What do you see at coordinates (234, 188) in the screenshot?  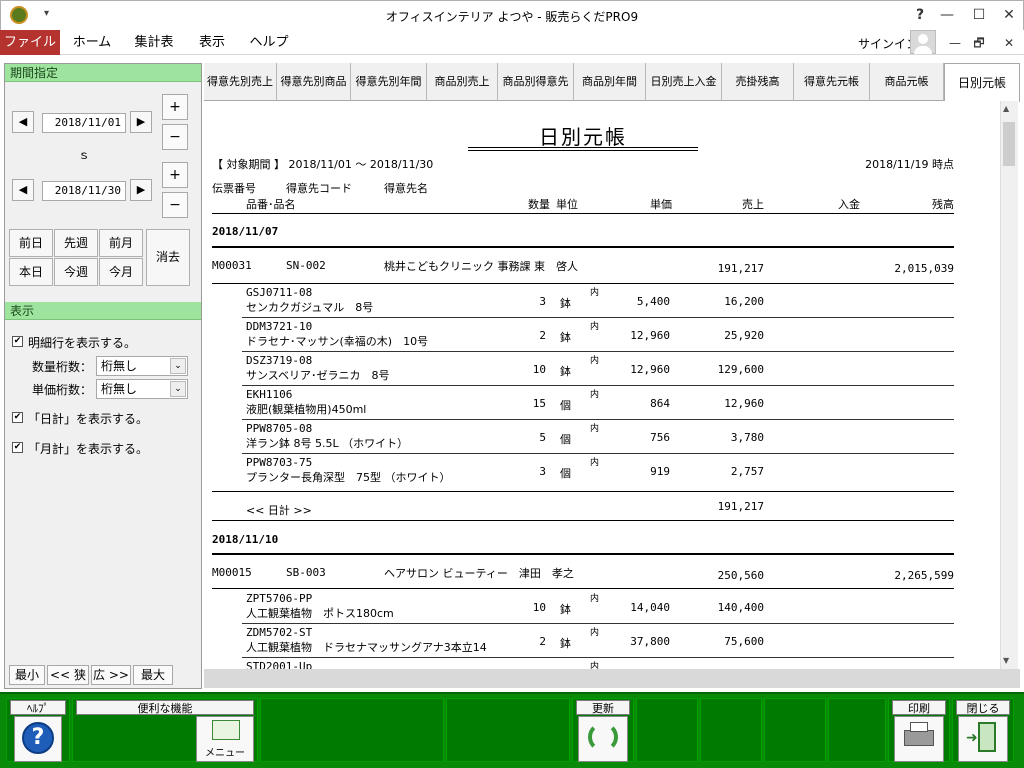 I see `header-slip-no: 伝票番号` at bounding box center [234, 188].